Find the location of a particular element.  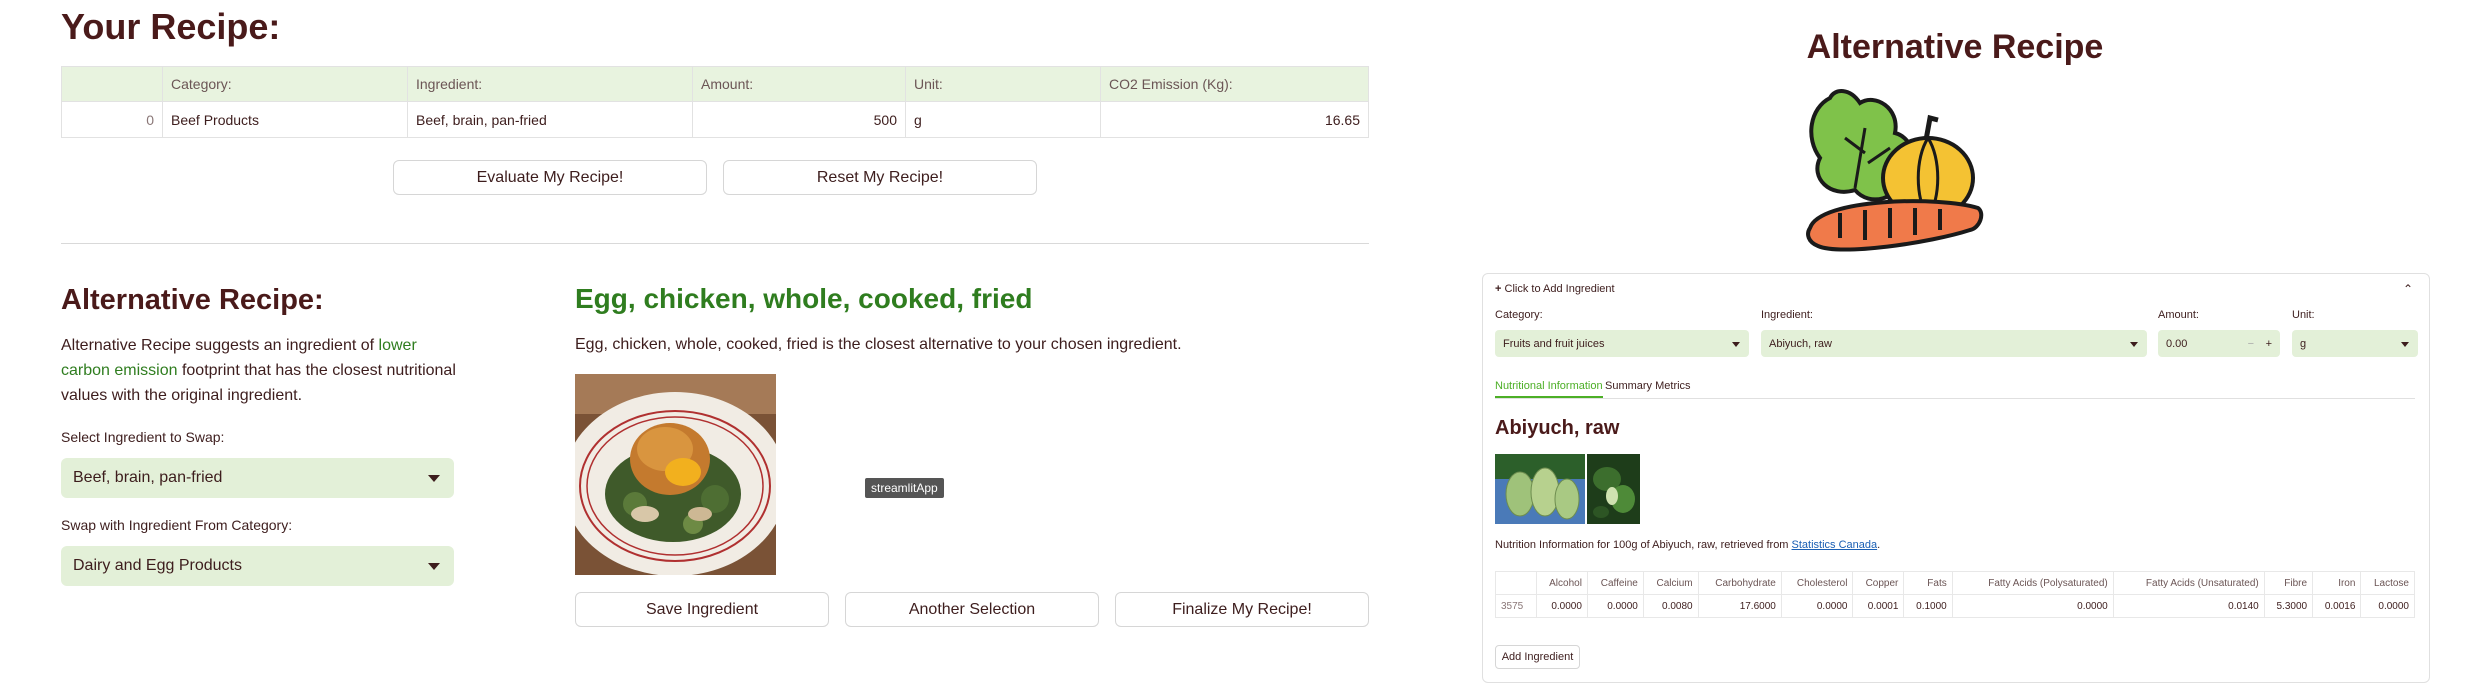

amount-label: Amount: is located at coordinates (2178, 315).